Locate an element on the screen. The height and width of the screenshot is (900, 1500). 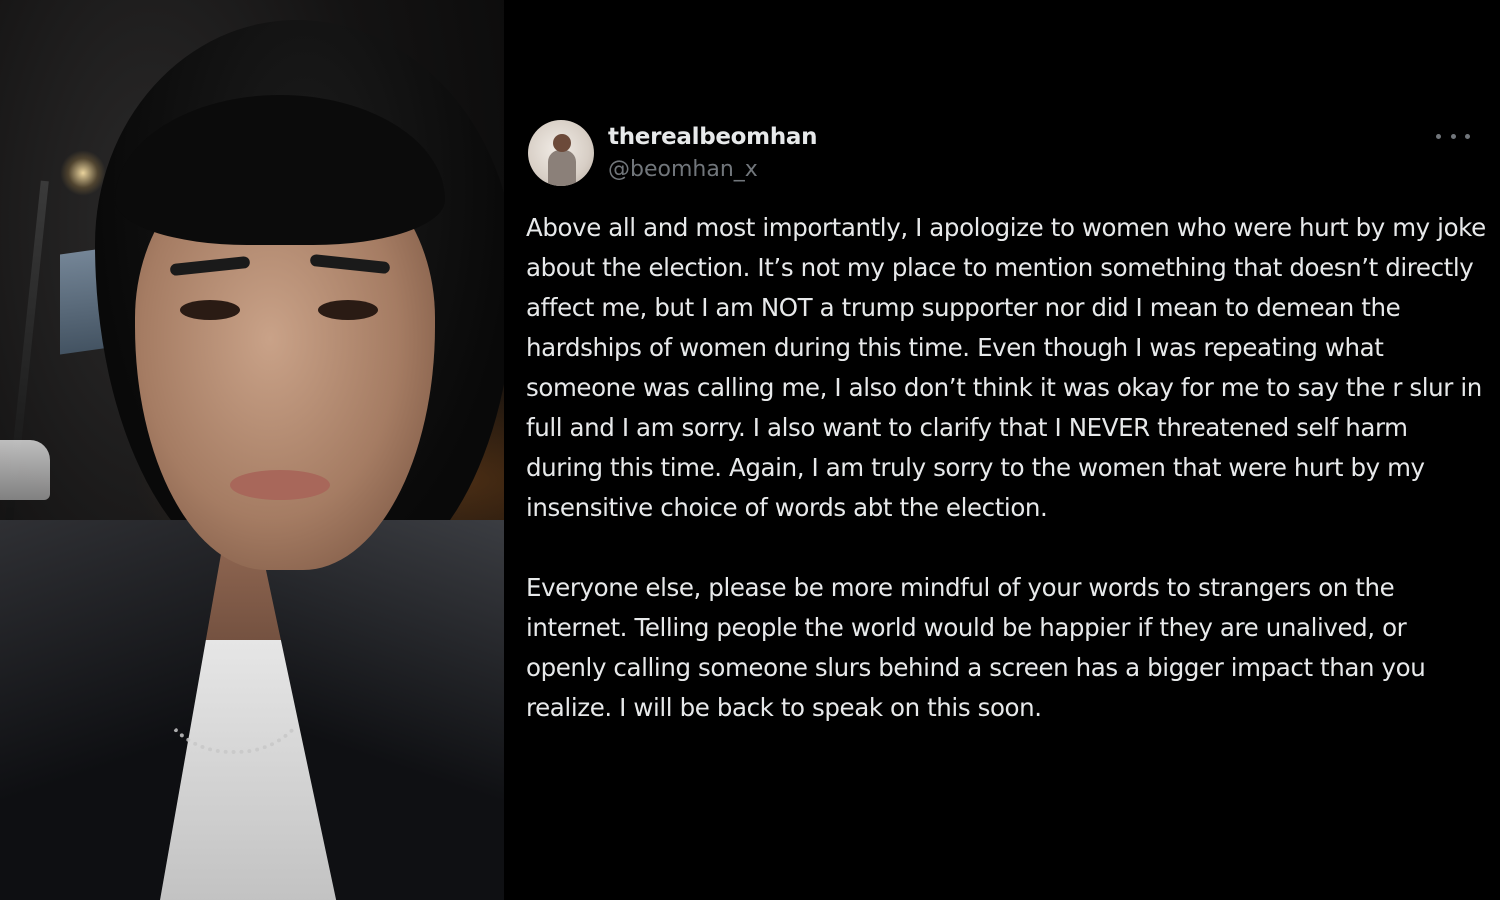
user-handle: @beomhan_x is located at coordinates (712, 169).